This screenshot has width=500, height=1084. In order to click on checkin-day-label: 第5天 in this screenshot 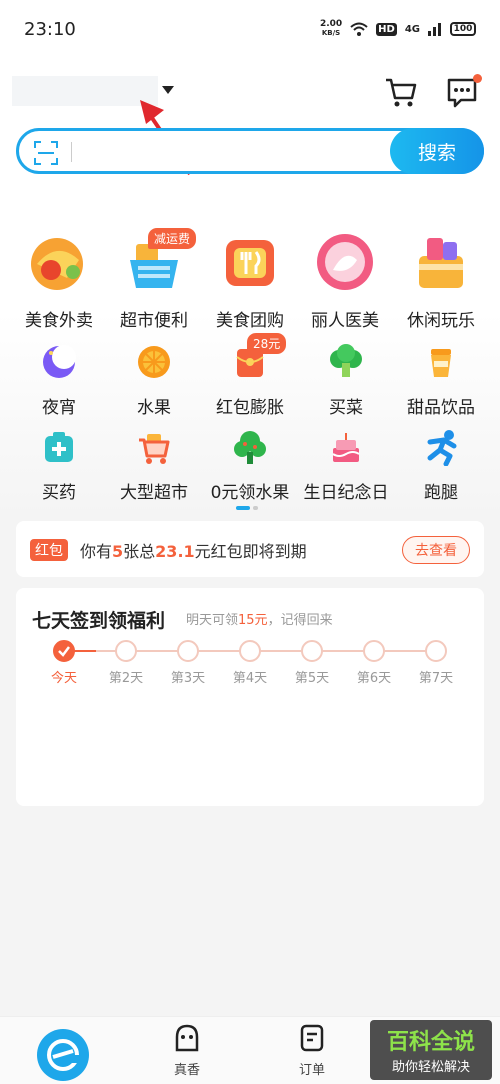, I will do `click(312, 678)`.